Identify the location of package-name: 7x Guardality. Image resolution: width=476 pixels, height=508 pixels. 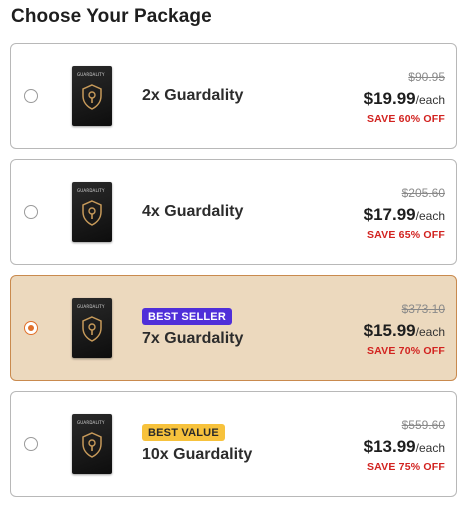
(193, 338).